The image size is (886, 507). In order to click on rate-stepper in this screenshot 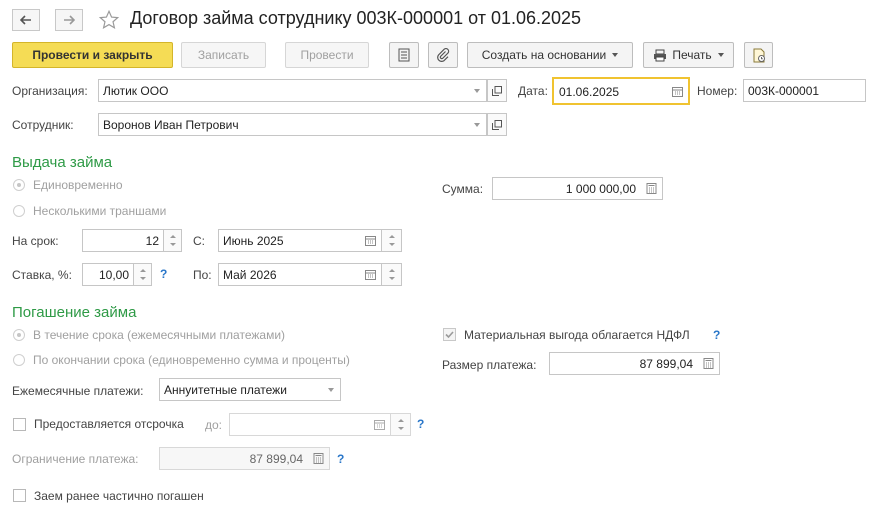, I will do `click(143, 274)`.